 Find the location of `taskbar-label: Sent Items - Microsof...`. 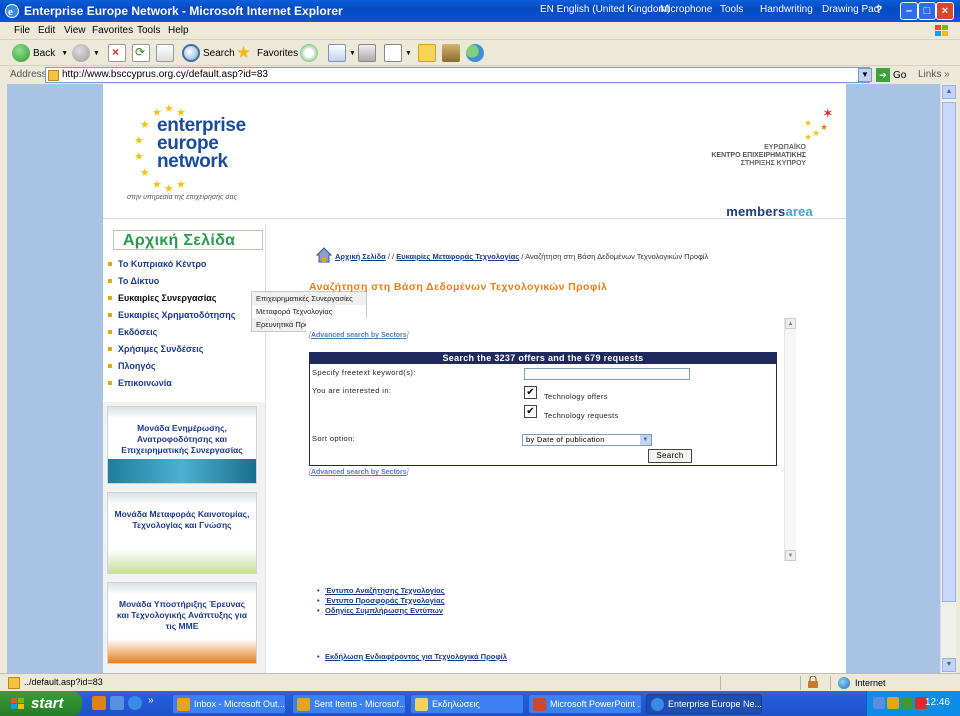

taskbar-label: Sent Items - Microsof... is located at coordinates (360, 704).